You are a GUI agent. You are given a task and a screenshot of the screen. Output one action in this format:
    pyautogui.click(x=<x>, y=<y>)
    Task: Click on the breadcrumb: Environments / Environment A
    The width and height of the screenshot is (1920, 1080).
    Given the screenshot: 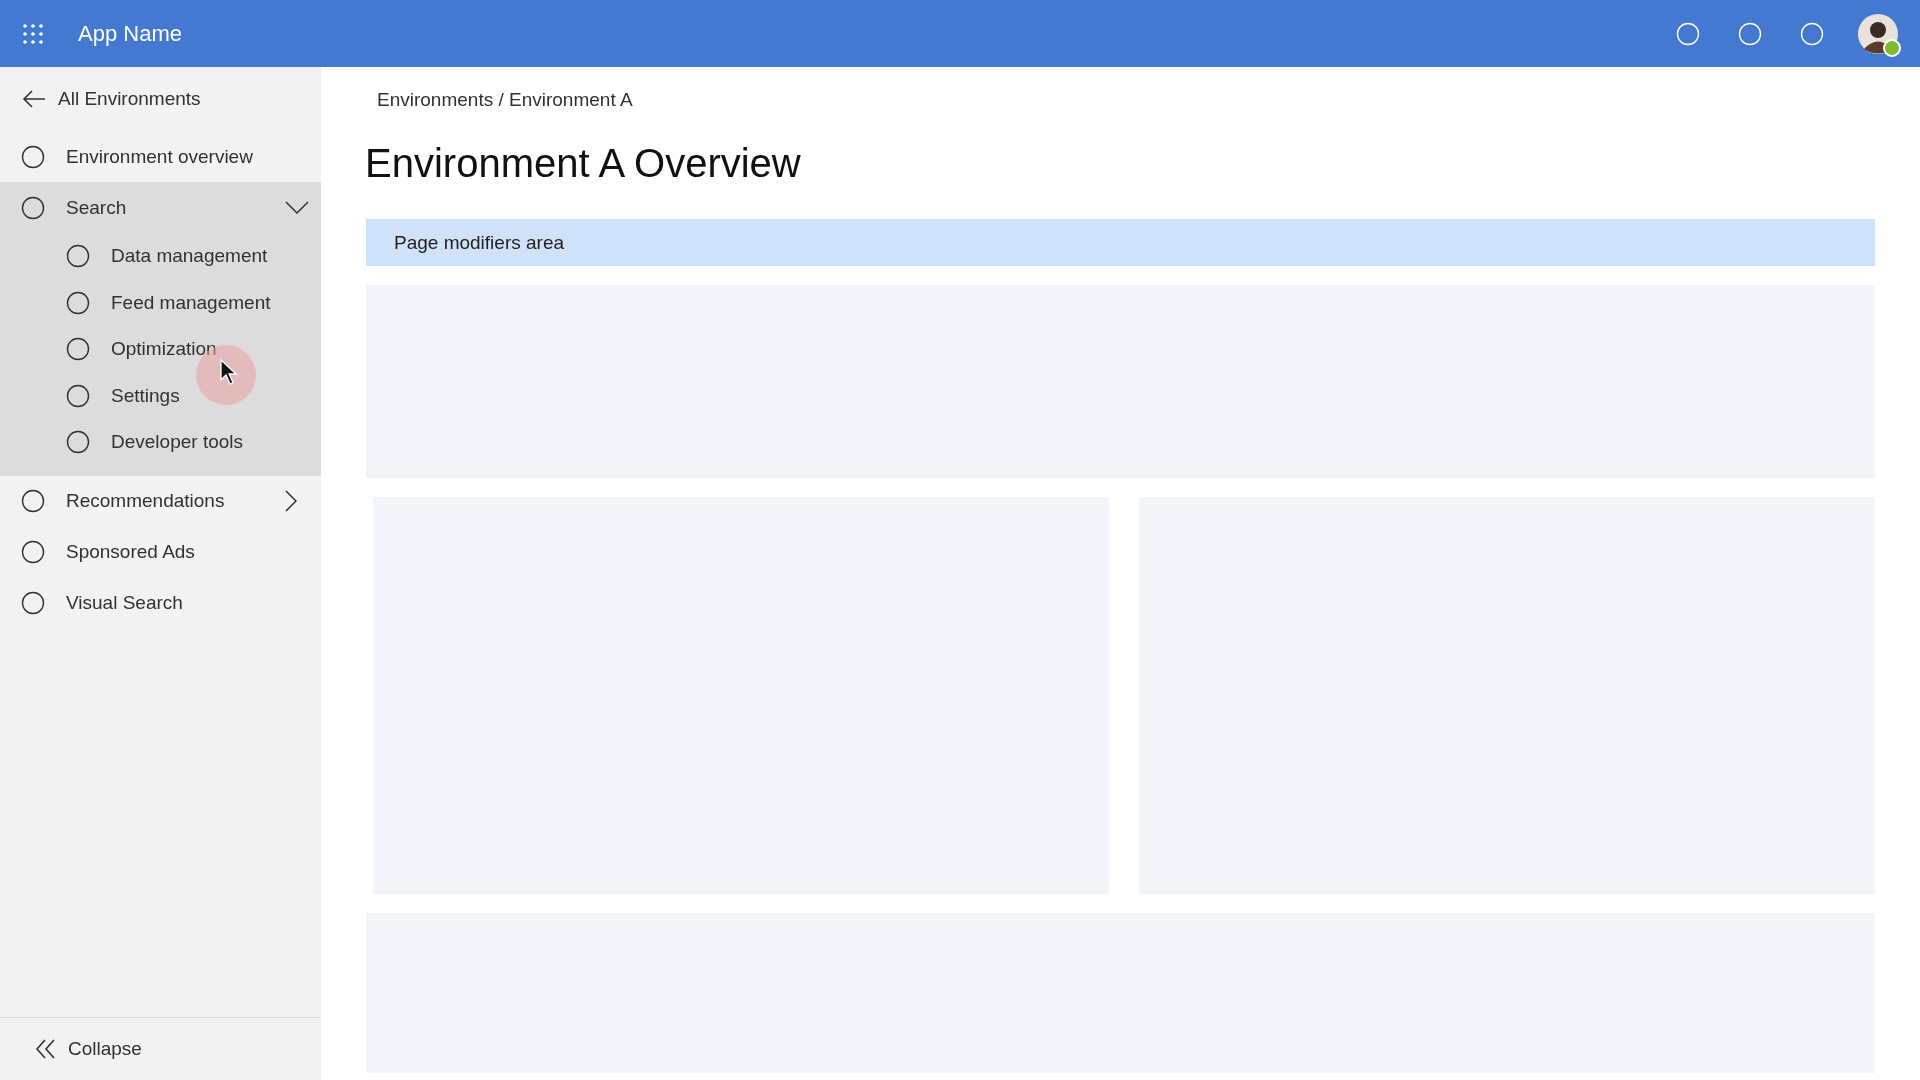 What is the action you would take?
    pyautogui.click(x=505, y=100)
    